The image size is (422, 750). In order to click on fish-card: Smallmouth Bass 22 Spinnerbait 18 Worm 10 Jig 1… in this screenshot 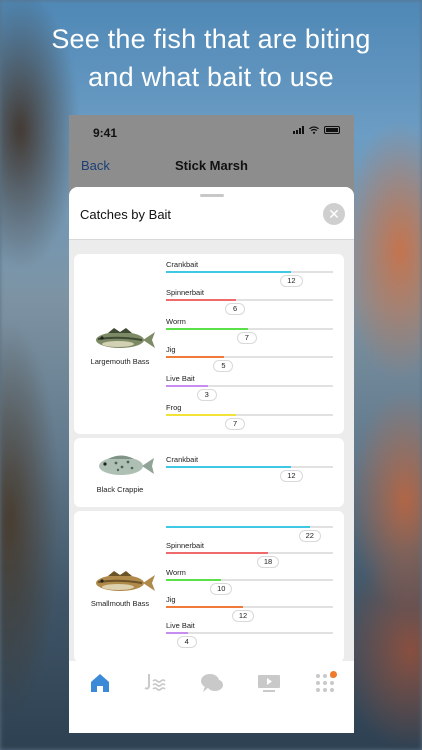, I will do `click(209, 586)`.